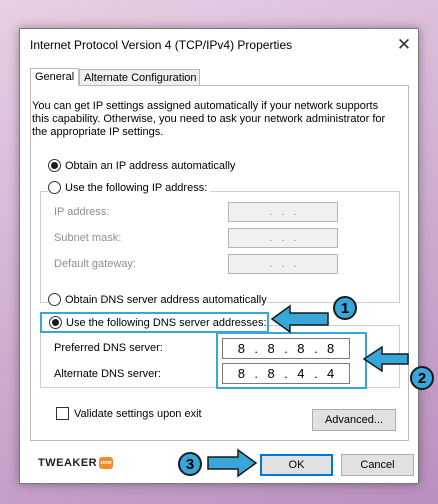 The width and height of the screenshot is (438, 504). Describe the element at coordinates (139, 77) in the screenshot. I see `tab-alternate-configuration: Alternate Configuration` at that location.